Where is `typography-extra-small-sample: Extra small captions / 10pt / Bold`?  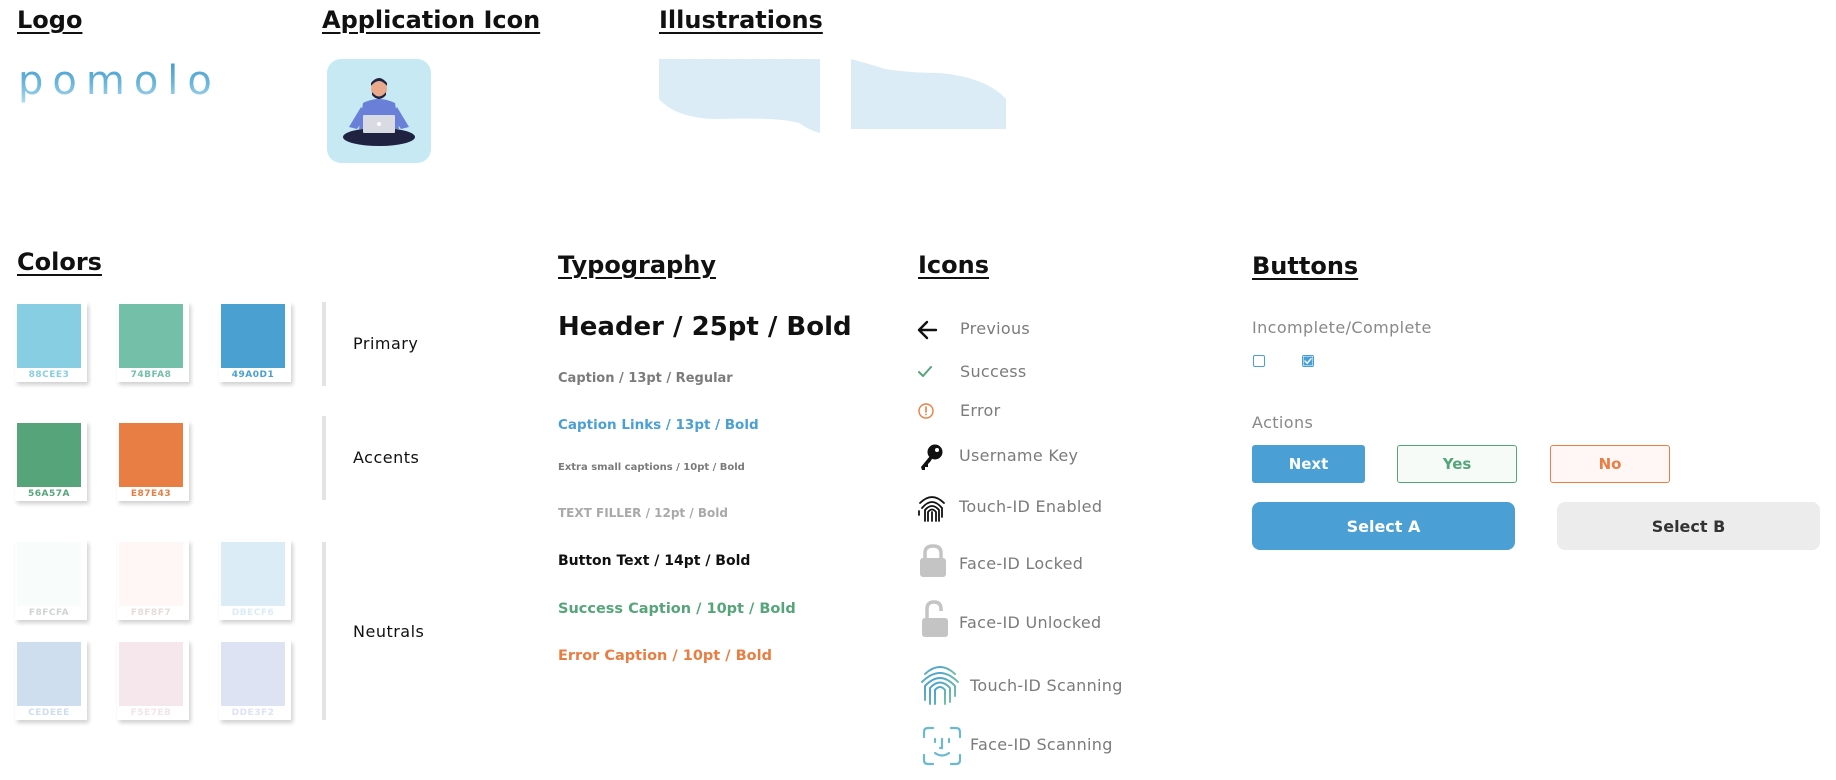 typography-extra-small-sample: Extra small captions / 10pt / Bold is located at coordinates (651, 467).